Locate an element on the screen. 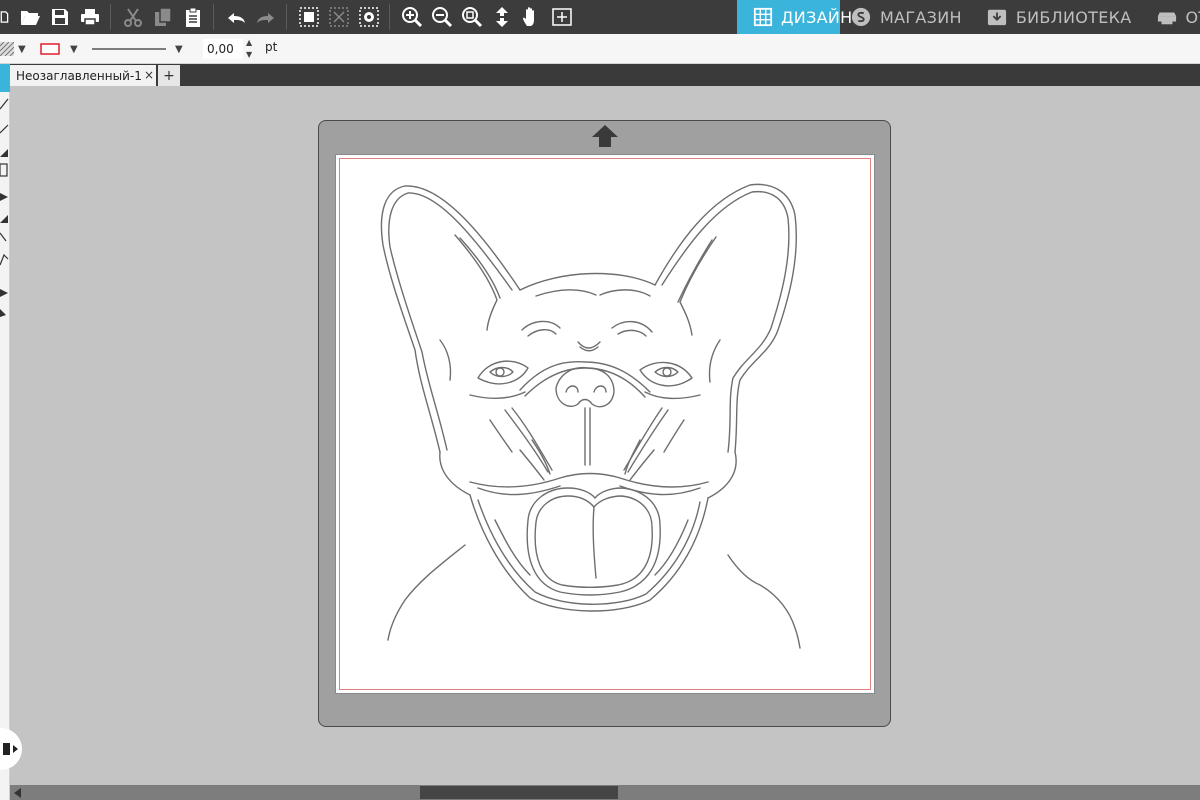  new-document-icon is located at coordinates (7, 17).